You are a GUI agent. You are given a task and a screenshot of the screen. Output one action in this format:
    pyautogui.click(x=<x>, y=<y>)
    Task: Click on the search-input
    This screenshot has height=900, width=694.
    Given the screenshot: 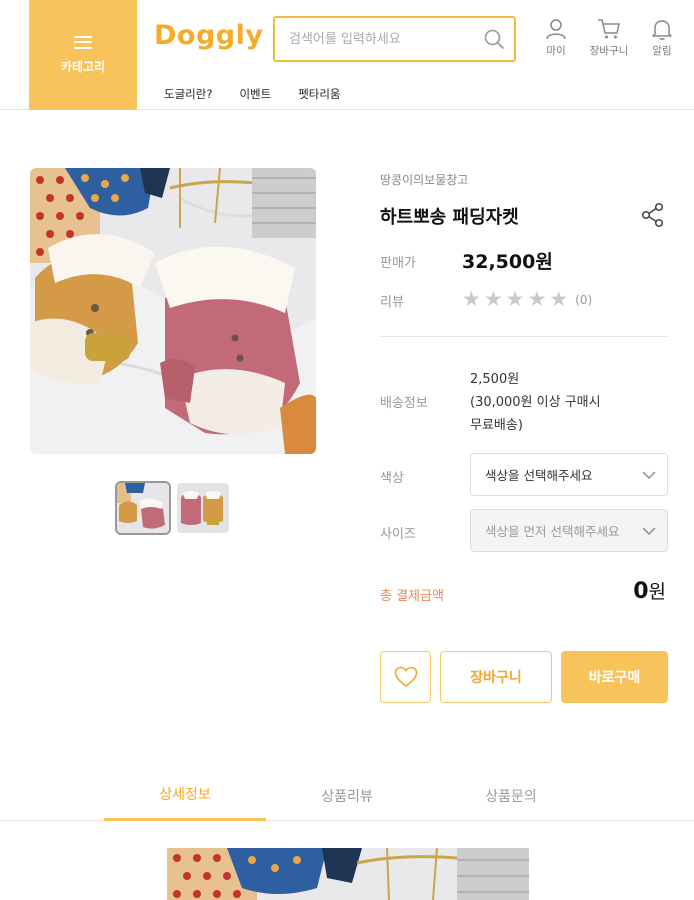 What is the action you would take?
    pyautogui.click(x=374, y=39)
    